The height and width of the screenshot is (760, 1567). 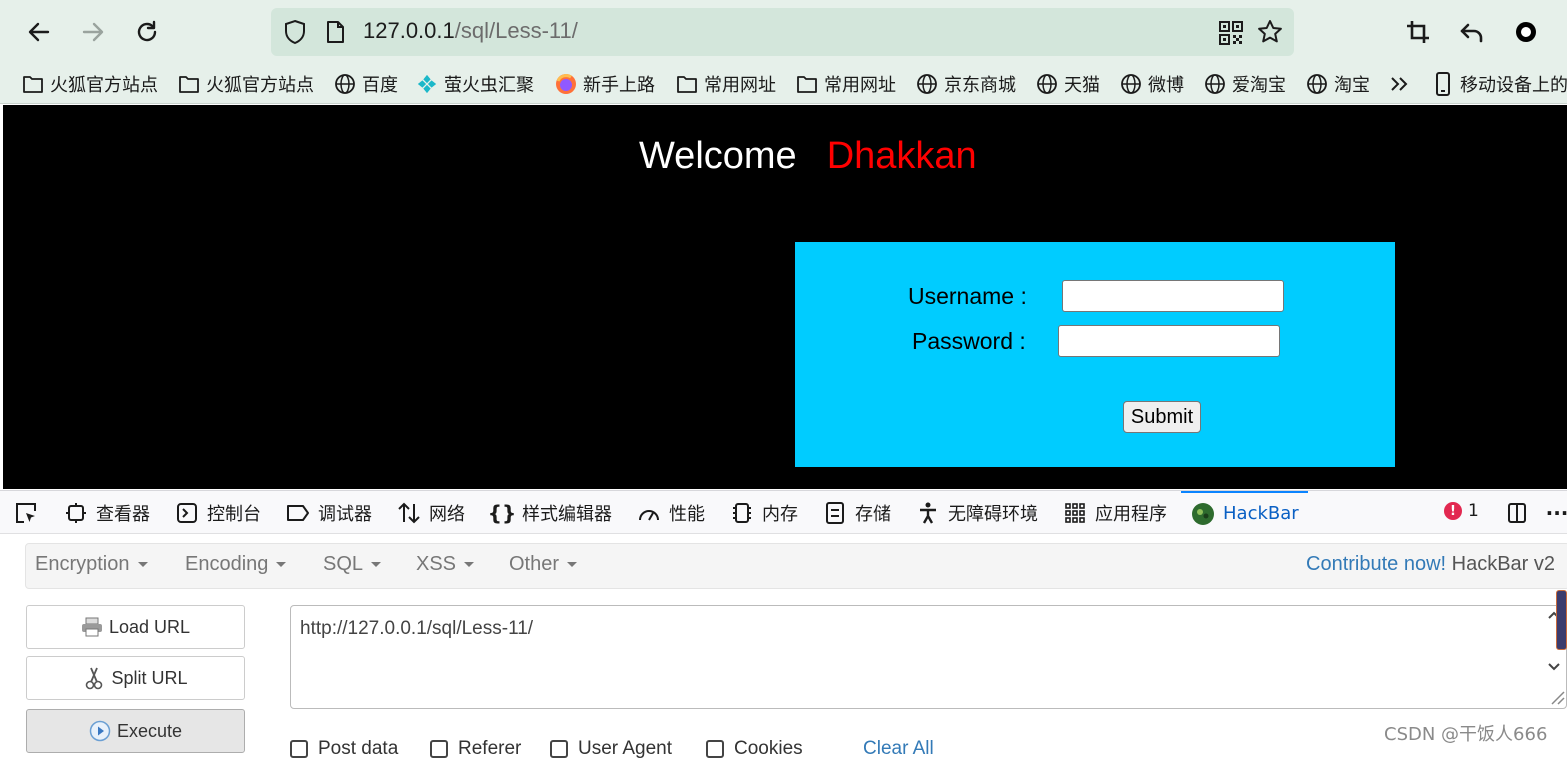 What do you see at coordinates (549, 512) in the screenshot?
I see `tab-style-editor: {} 样式编辑器` at bounding box center [549, 512].